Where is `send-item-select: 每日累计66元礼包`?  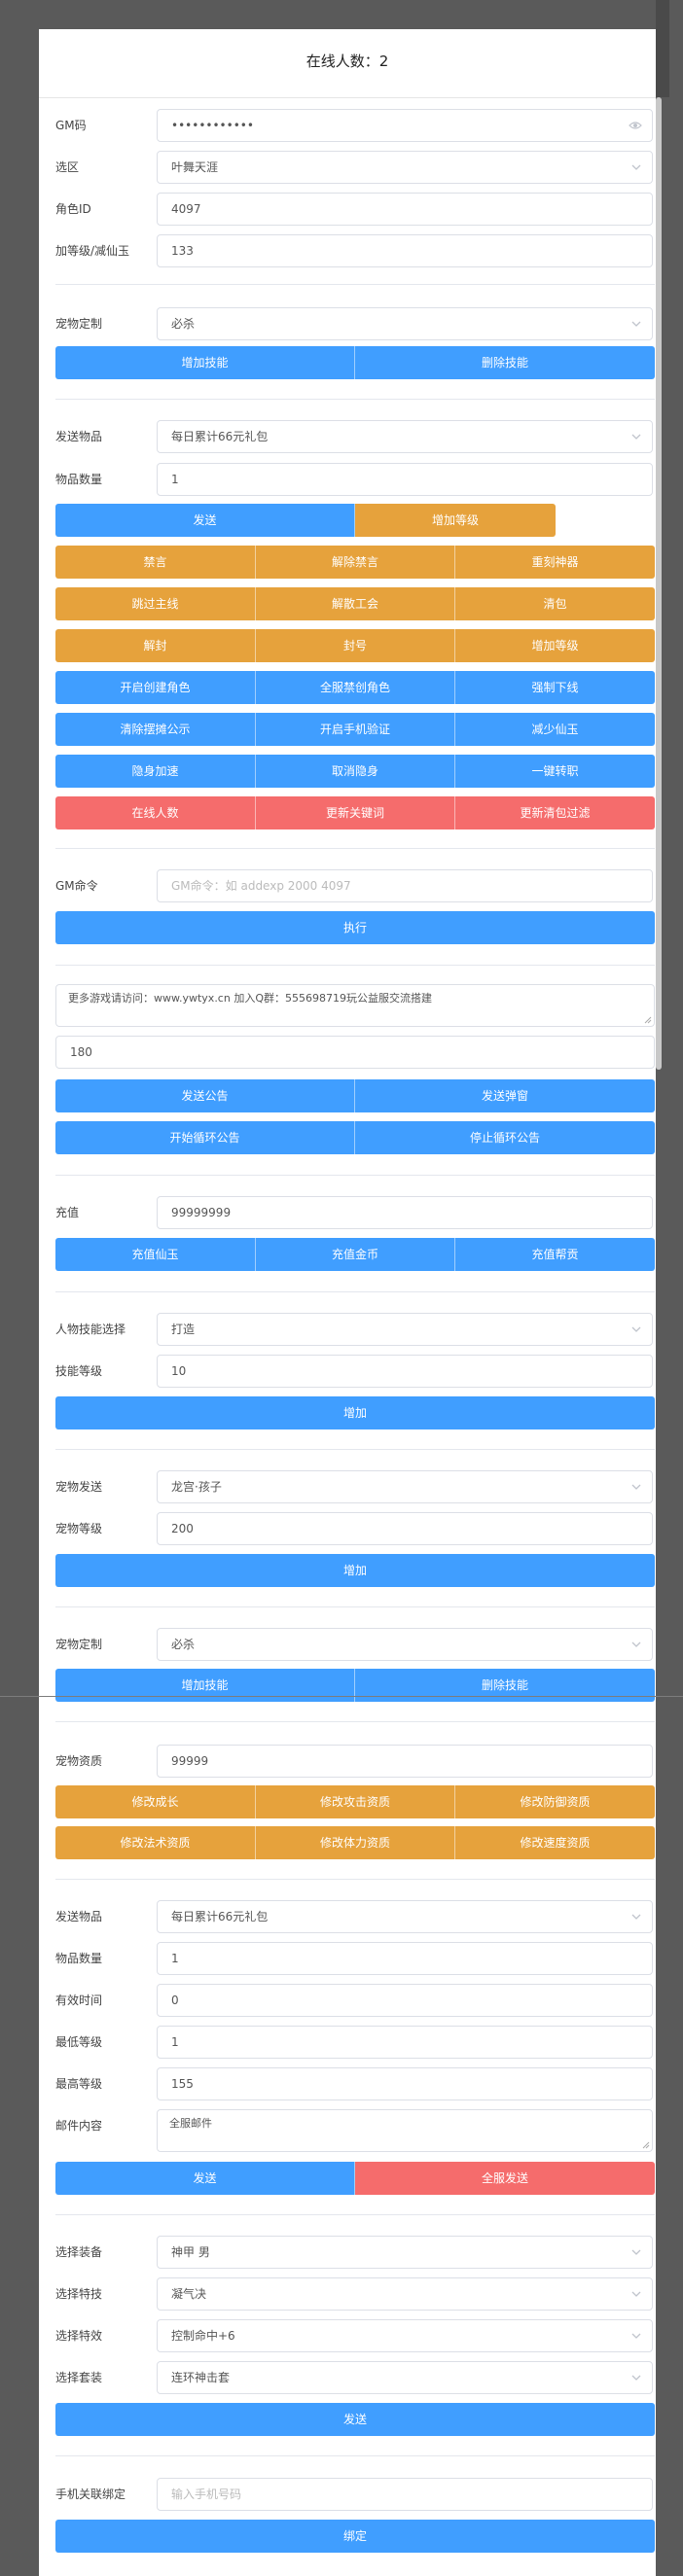 send-item-select: 每日累计66元礼包 is located at coordinates (405, 437).